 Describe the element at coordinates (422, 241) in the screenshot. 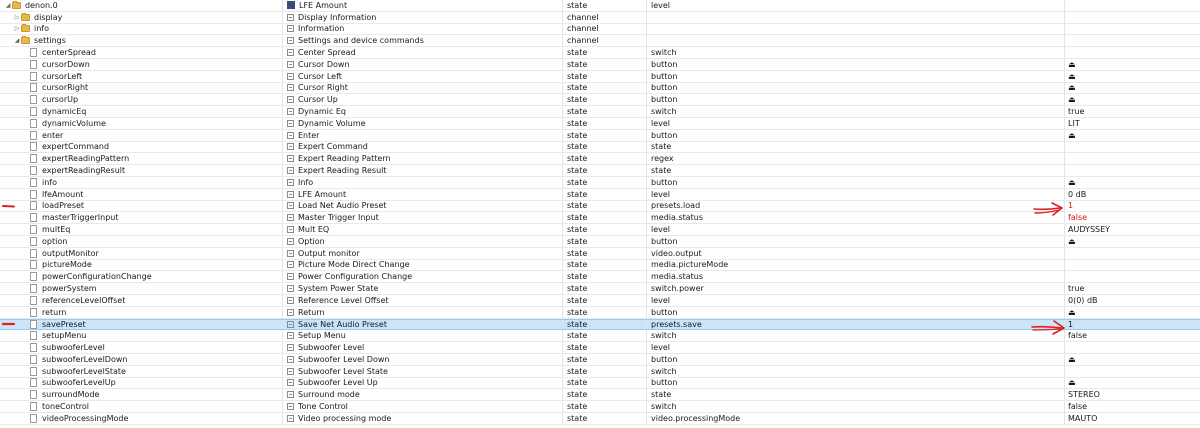

I see `name-cell: Option` at that location.